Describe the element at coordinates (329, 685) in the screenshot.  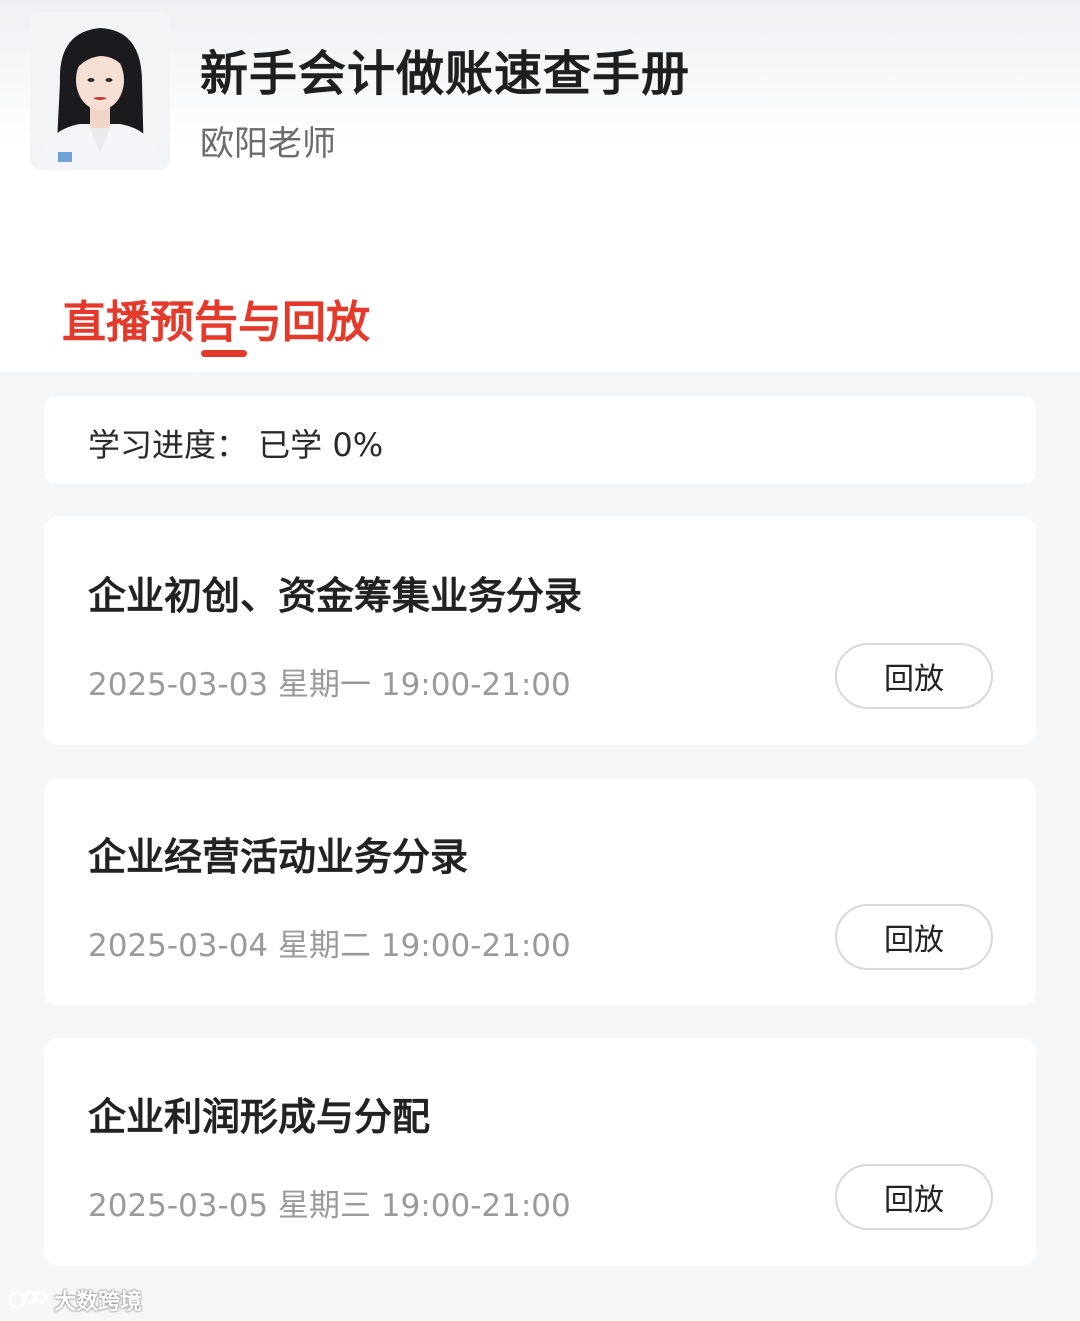
I see `lesson-time: 2025-03-03 星期一 19:00-21:00` at that location.